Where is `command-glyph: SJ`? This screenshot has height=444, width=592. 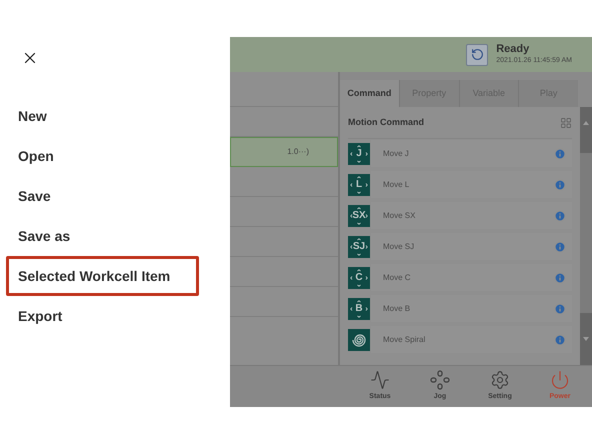
command-glyph: SJ is located at coordinates (359, 247).